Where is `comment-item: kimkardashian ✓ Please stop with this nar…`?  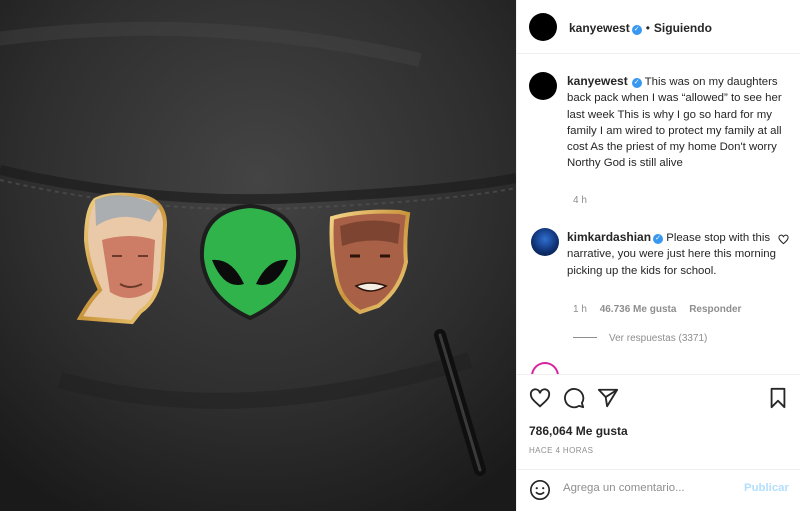
comment-item: kimkardashian ✓ Please stop with this nar… is located at coordinates (674, 254).